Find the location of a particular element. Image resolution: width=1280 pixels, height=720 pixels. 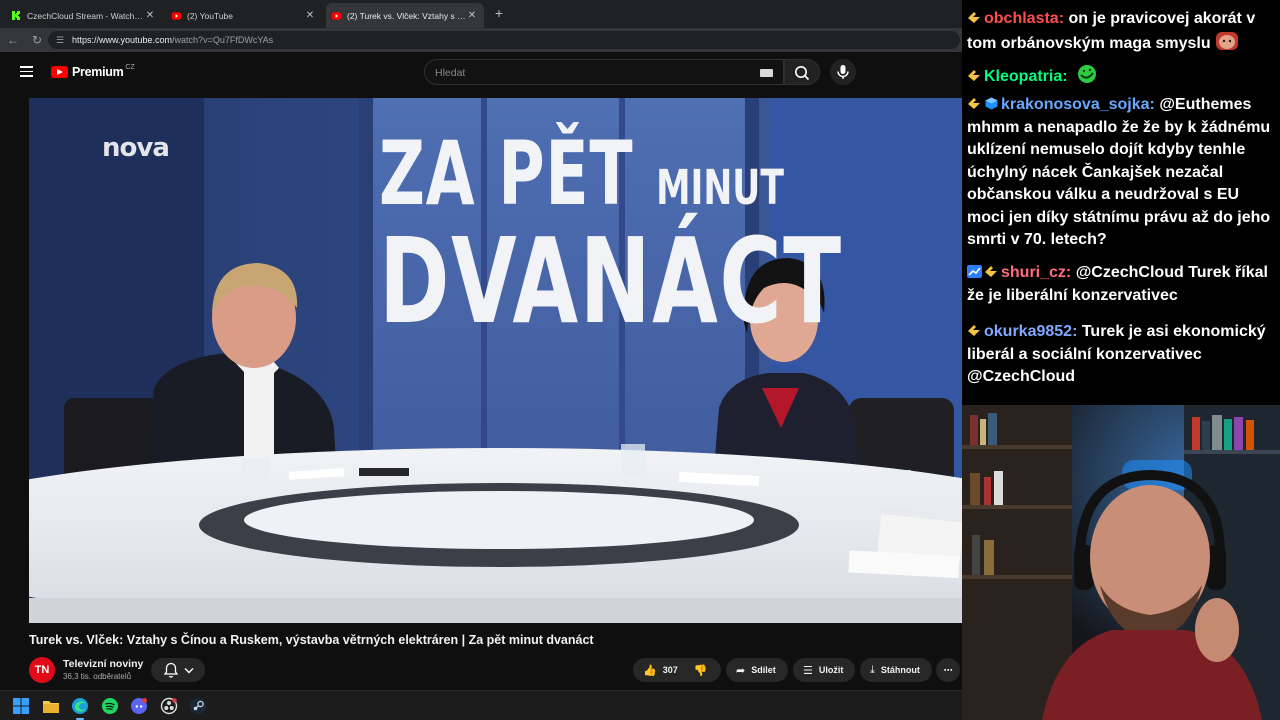

edge-browser-icon is located at coordinates (80, 708).